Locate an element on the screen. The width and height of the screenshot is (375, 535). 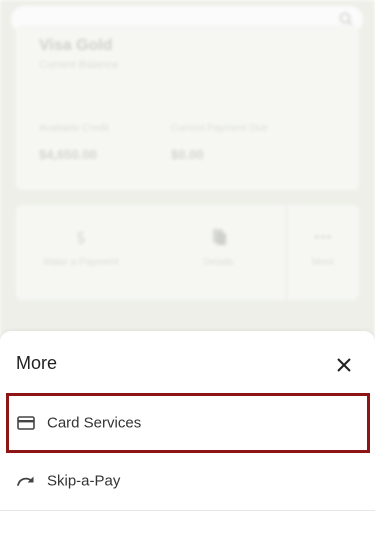
redo-arrow-icon is located at coordinates (26, 481).